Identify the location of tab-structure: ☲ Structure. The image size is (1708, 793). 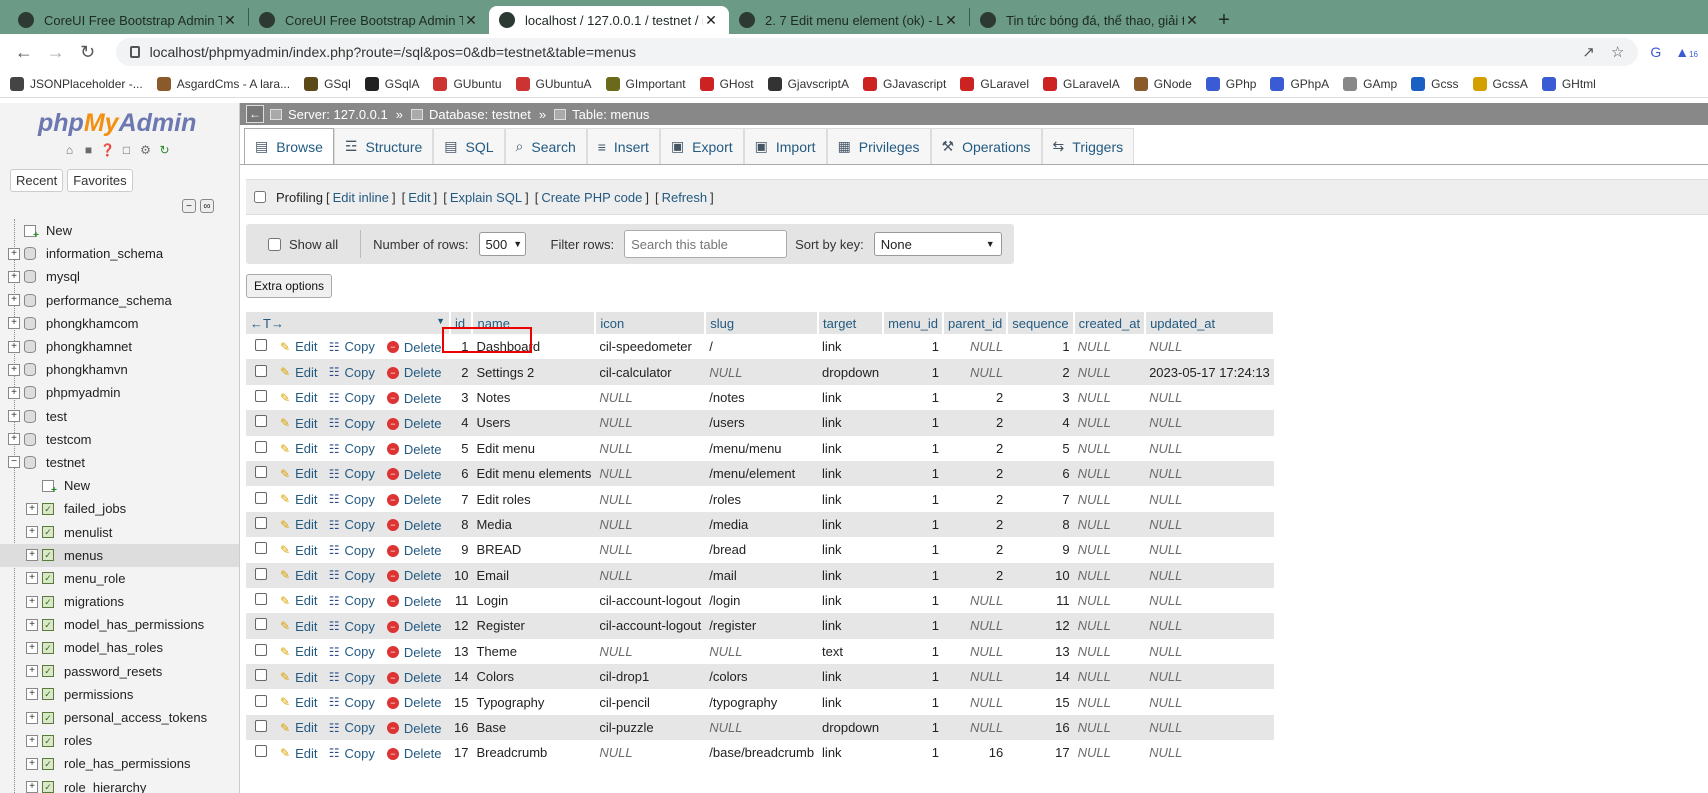
(383, 146).